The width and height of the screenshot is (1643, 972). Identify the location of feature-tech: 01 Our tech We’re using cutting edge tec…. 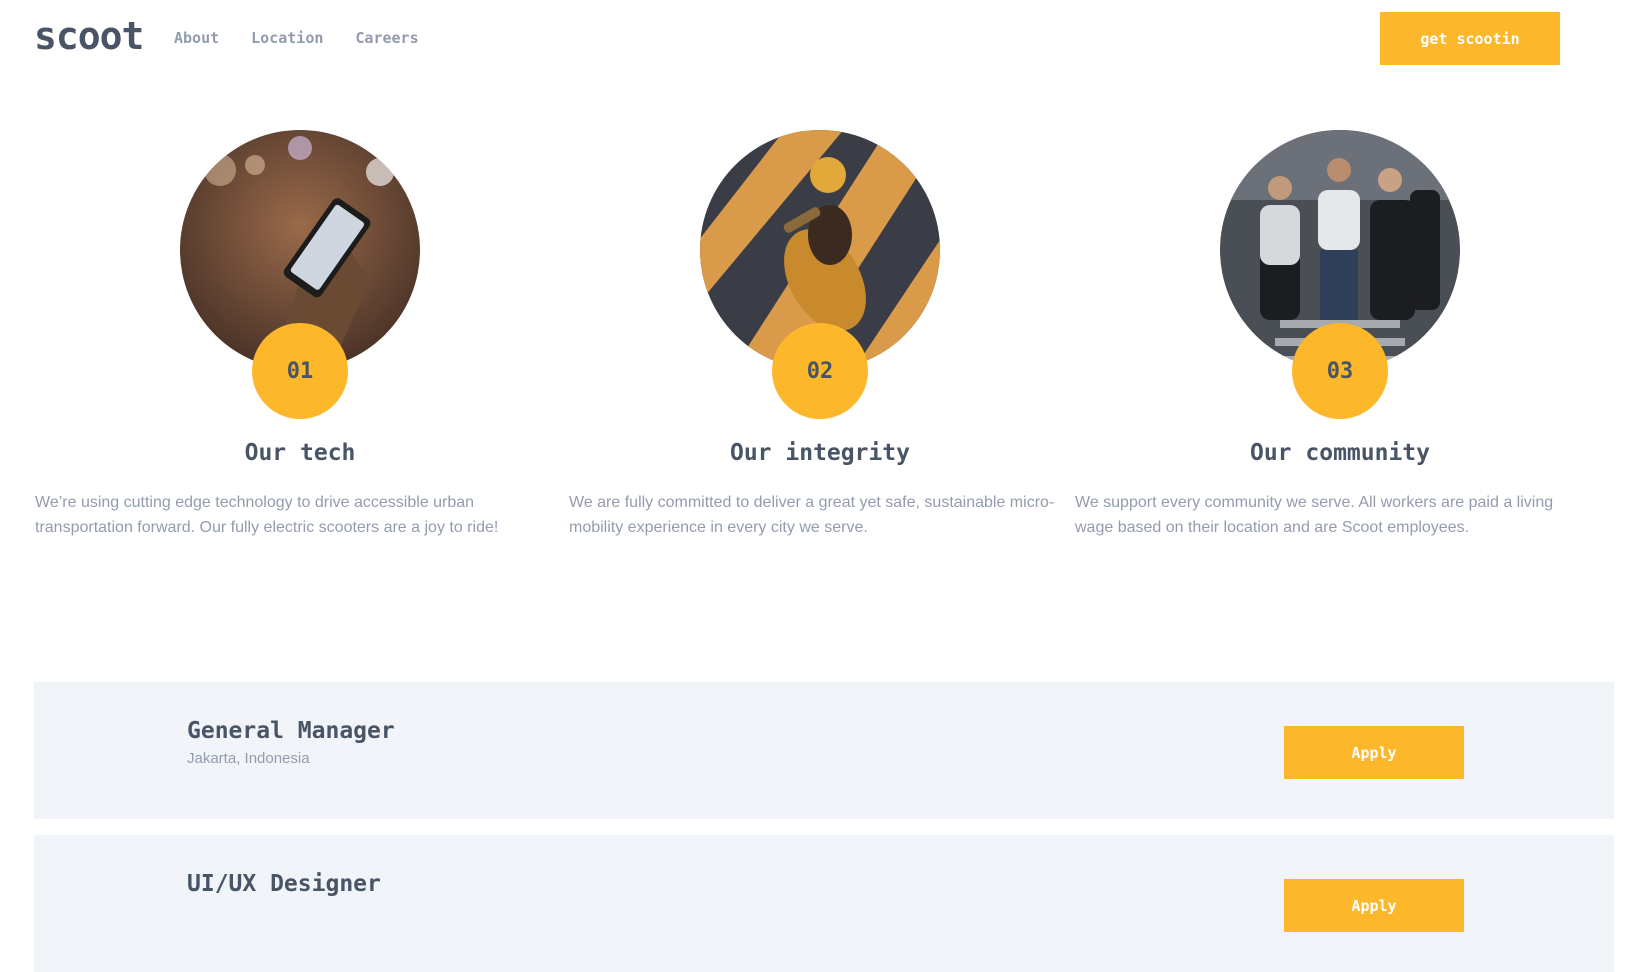
(297, 333).